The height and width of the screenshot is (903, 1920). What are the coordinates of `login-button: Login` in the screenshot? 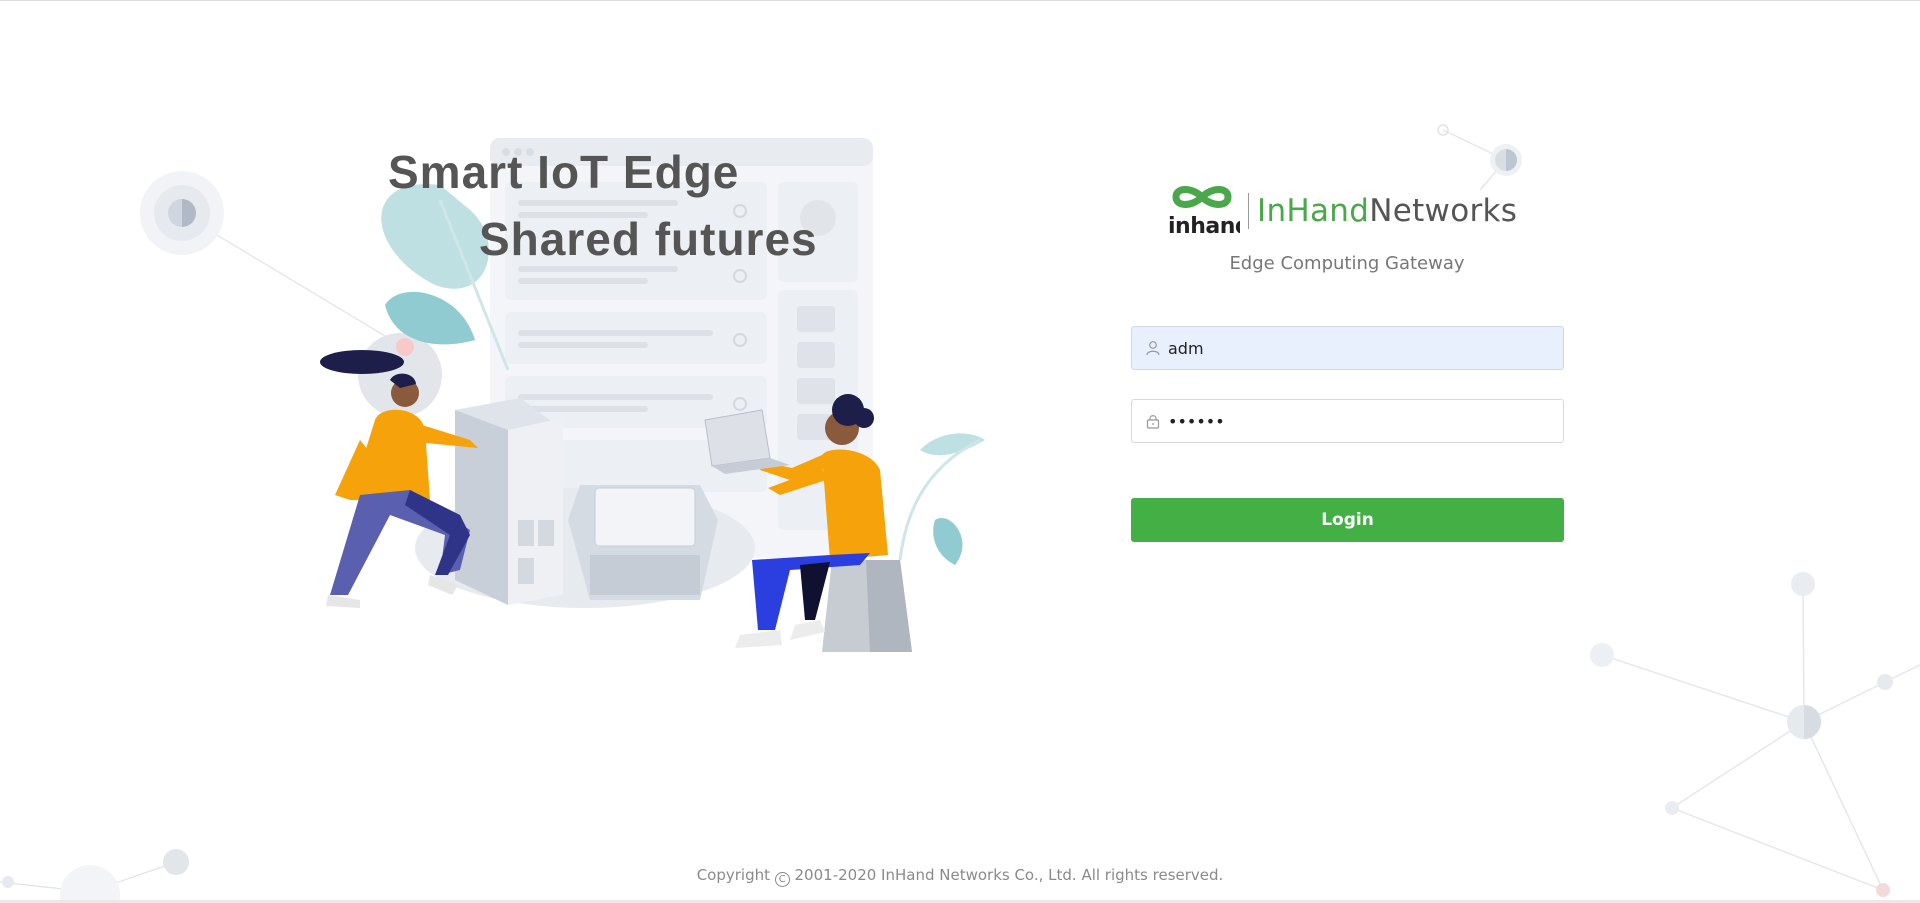 It's located at (1347, 520).